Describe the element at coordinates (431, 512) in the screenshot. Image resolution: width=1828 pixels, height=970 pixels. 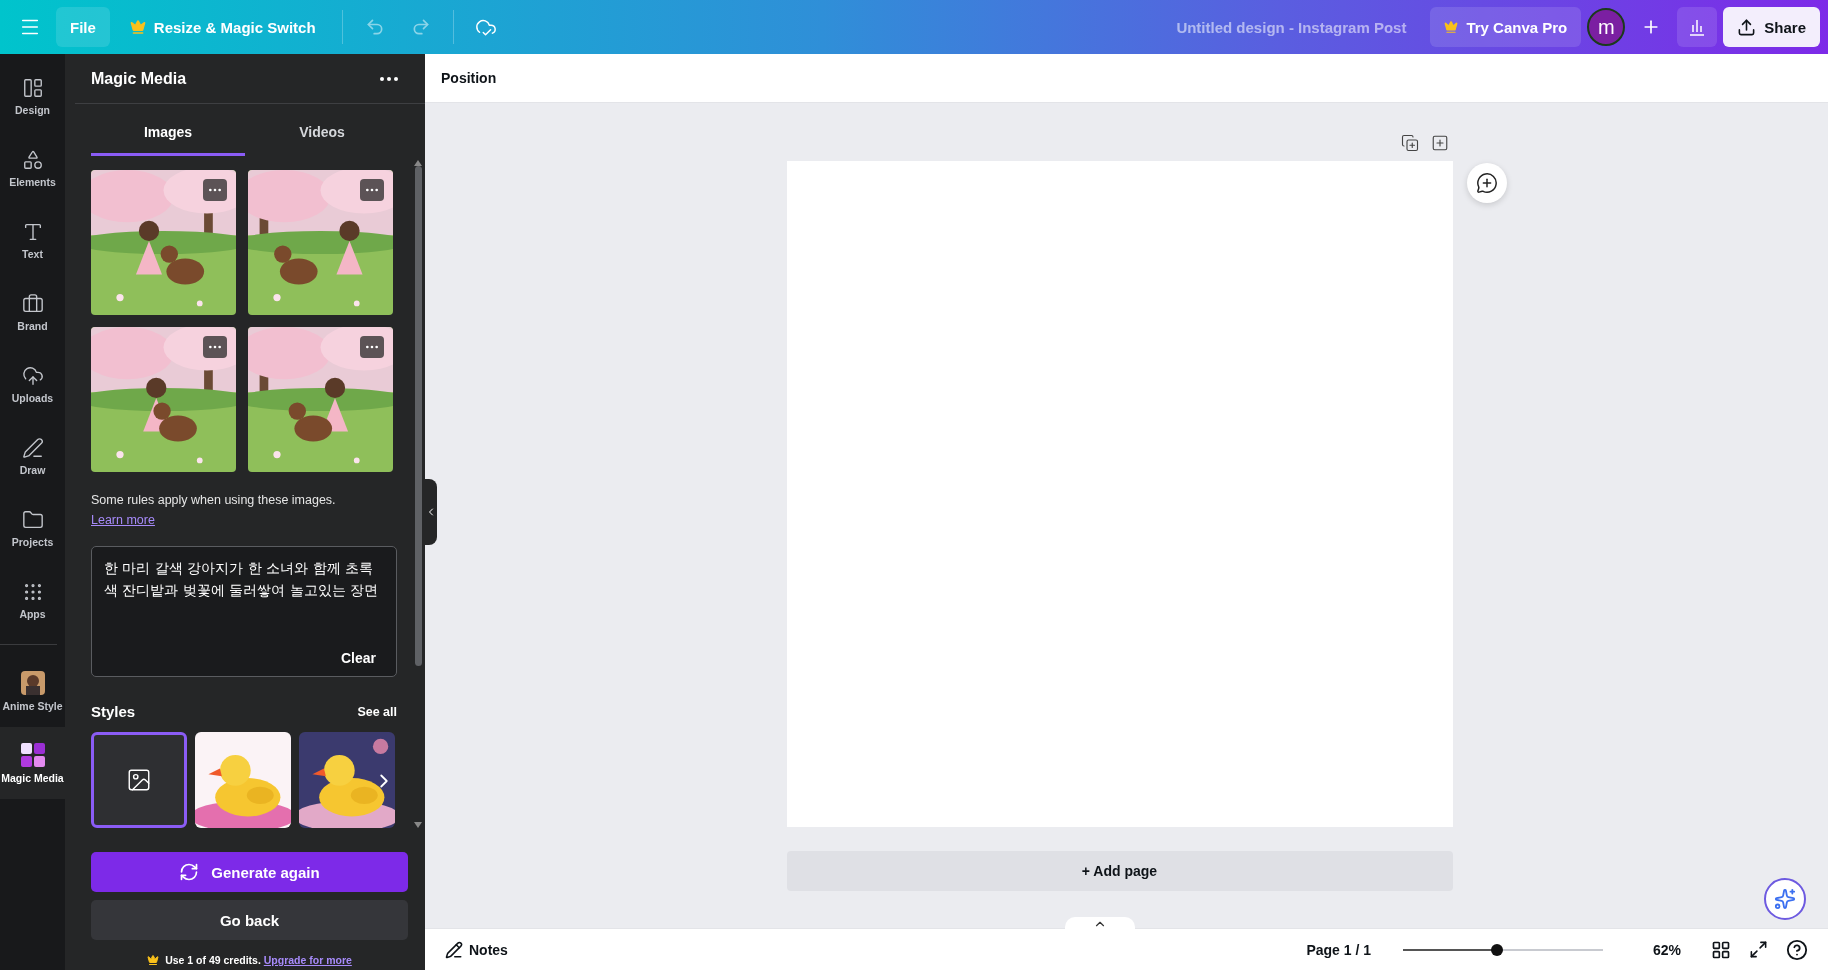
I see `collapse-handle` at that location.